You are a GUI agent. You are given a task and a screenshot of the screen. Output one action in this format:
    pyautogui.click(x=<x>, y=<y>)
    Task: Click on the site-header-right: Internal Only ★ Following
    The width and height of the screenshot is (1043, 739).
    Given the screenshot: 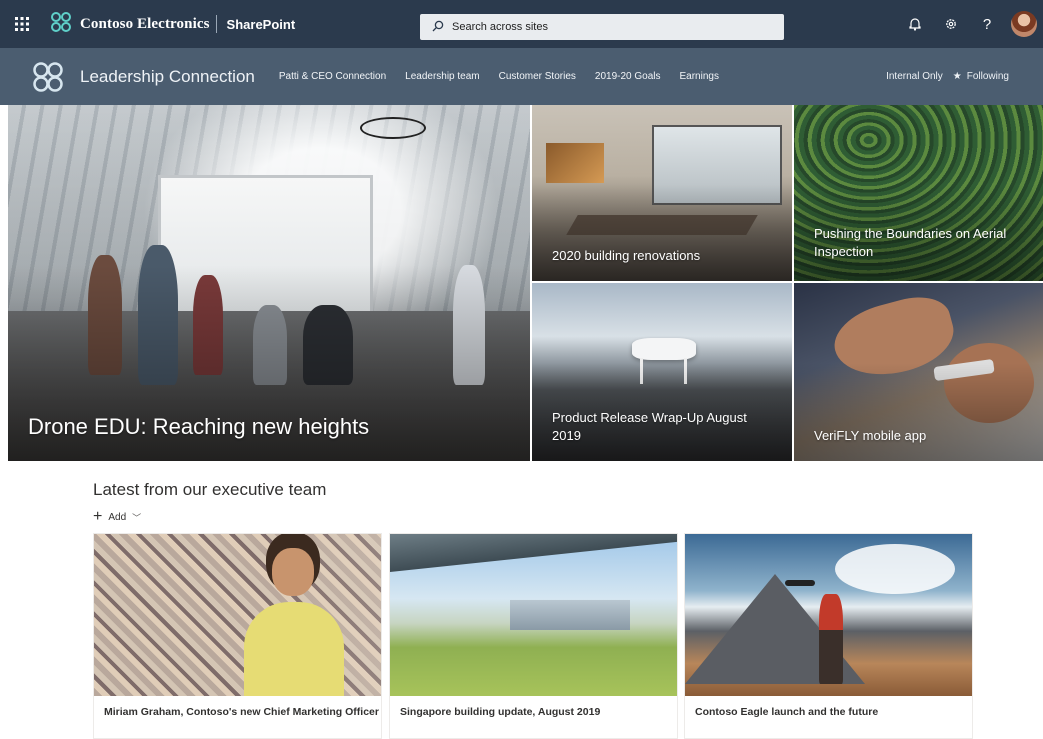 What is the action you would take?
    pyautogui.click(x=947, y=76)
    